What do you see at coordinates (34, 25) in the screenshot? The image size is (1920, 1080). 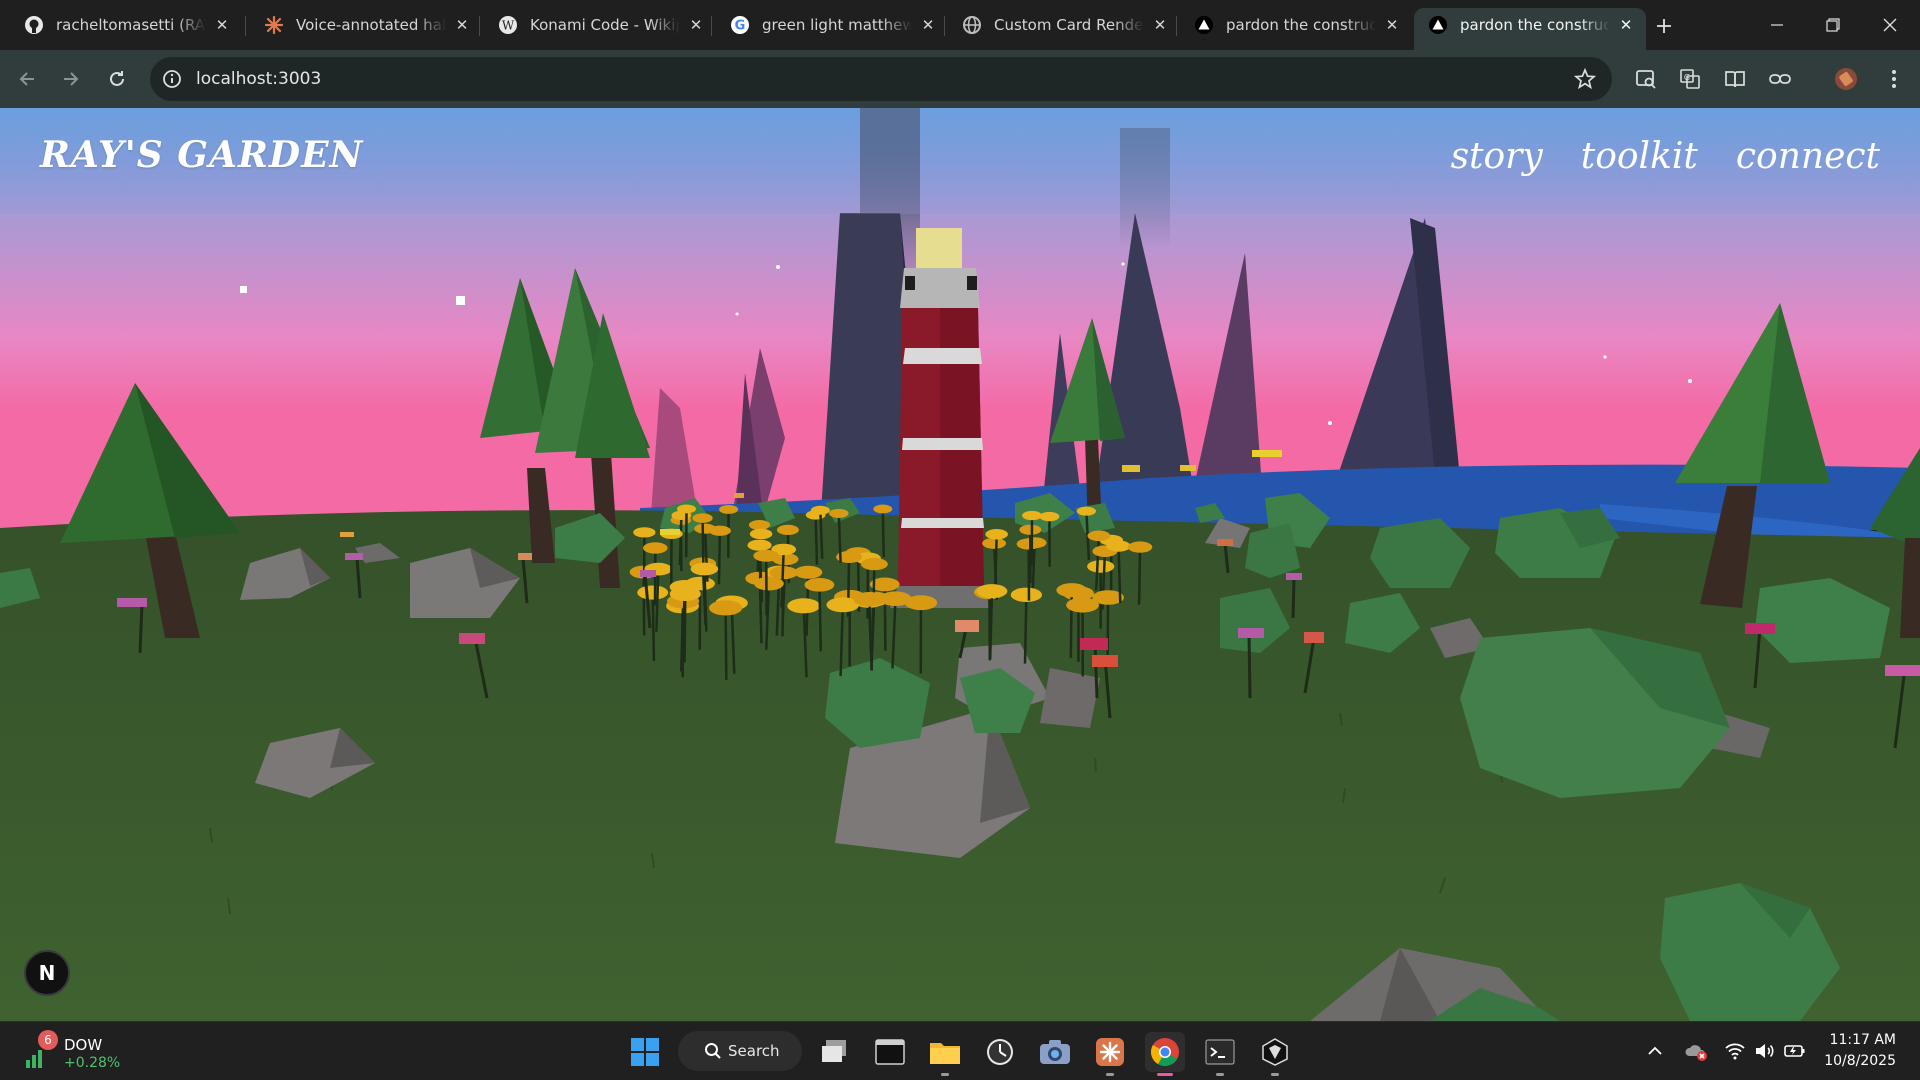 I see `github-icon` at bounding box center [34, 25].